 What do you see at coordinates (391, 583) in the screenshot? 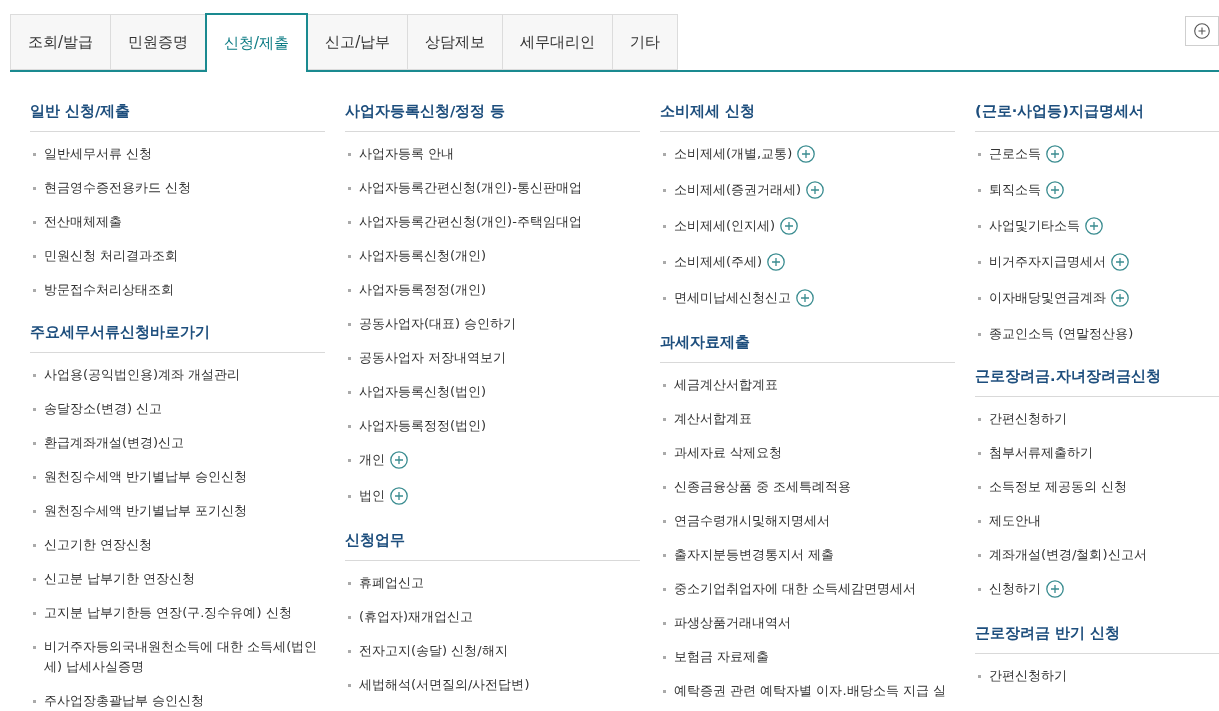
I see `menu-link: 휴폐업신고` at bounding box center [391, 583].